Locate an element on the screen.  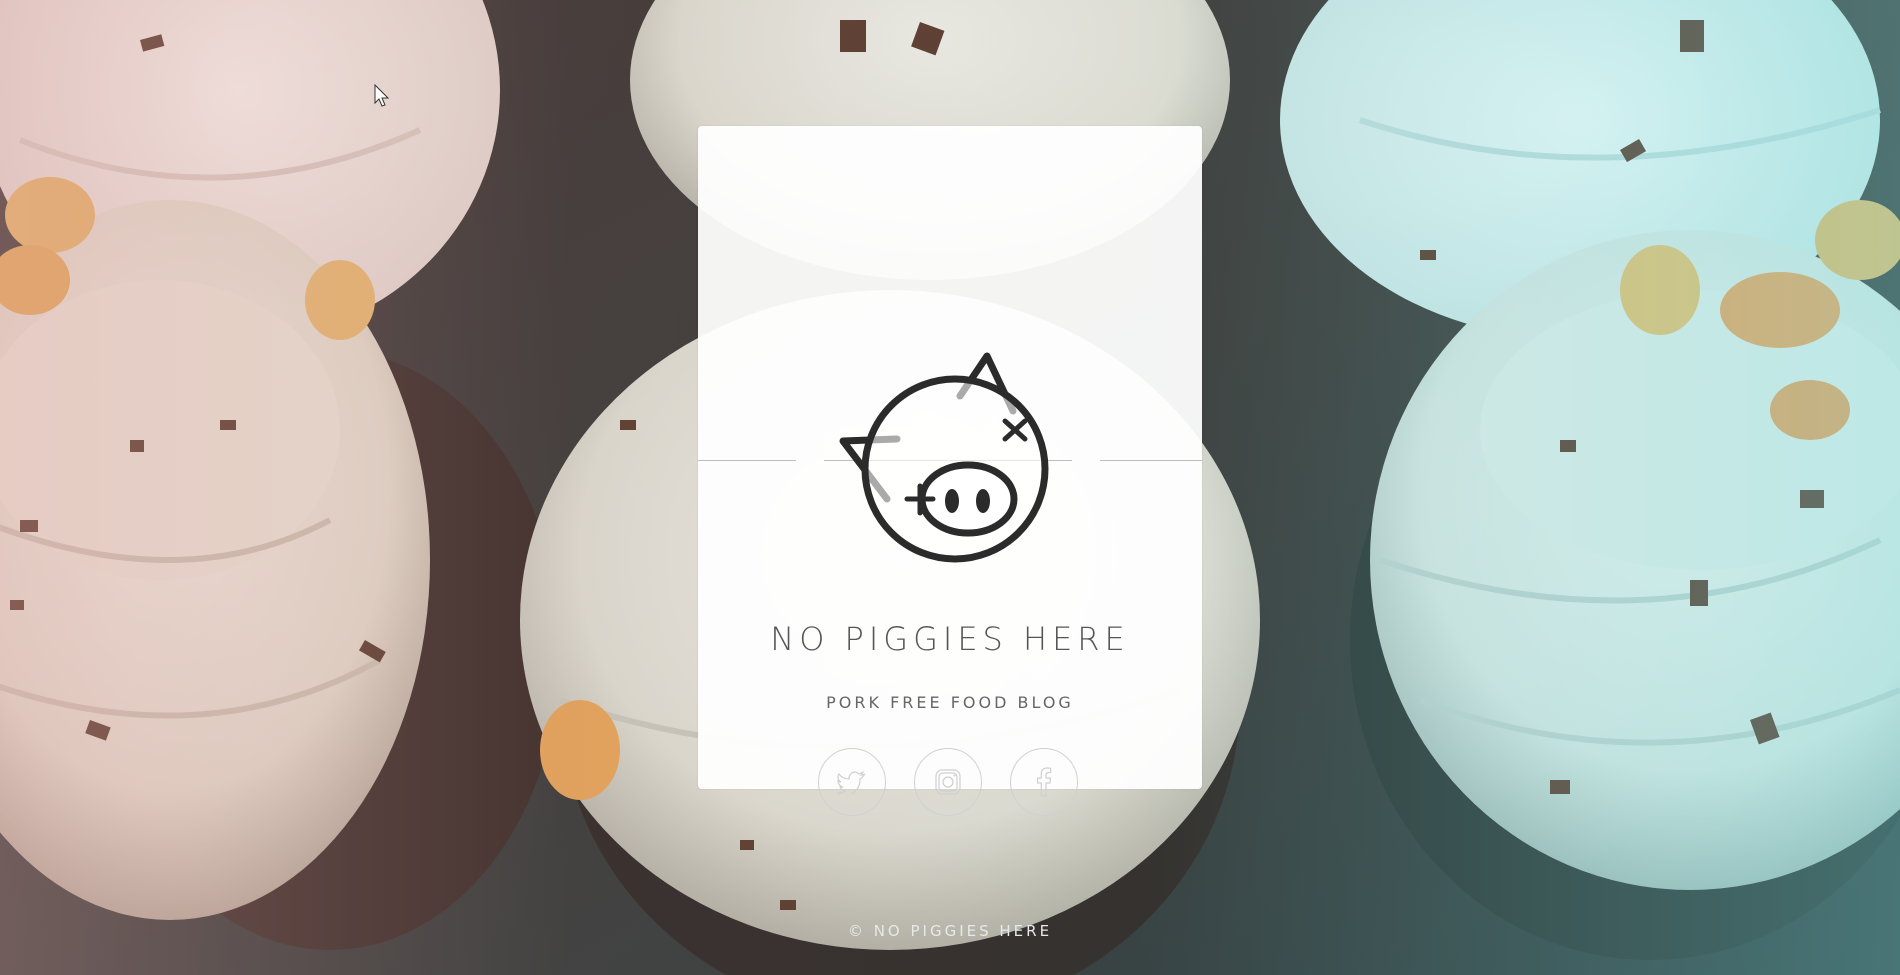
pig-face-icon is located at coordinates (950, 461).